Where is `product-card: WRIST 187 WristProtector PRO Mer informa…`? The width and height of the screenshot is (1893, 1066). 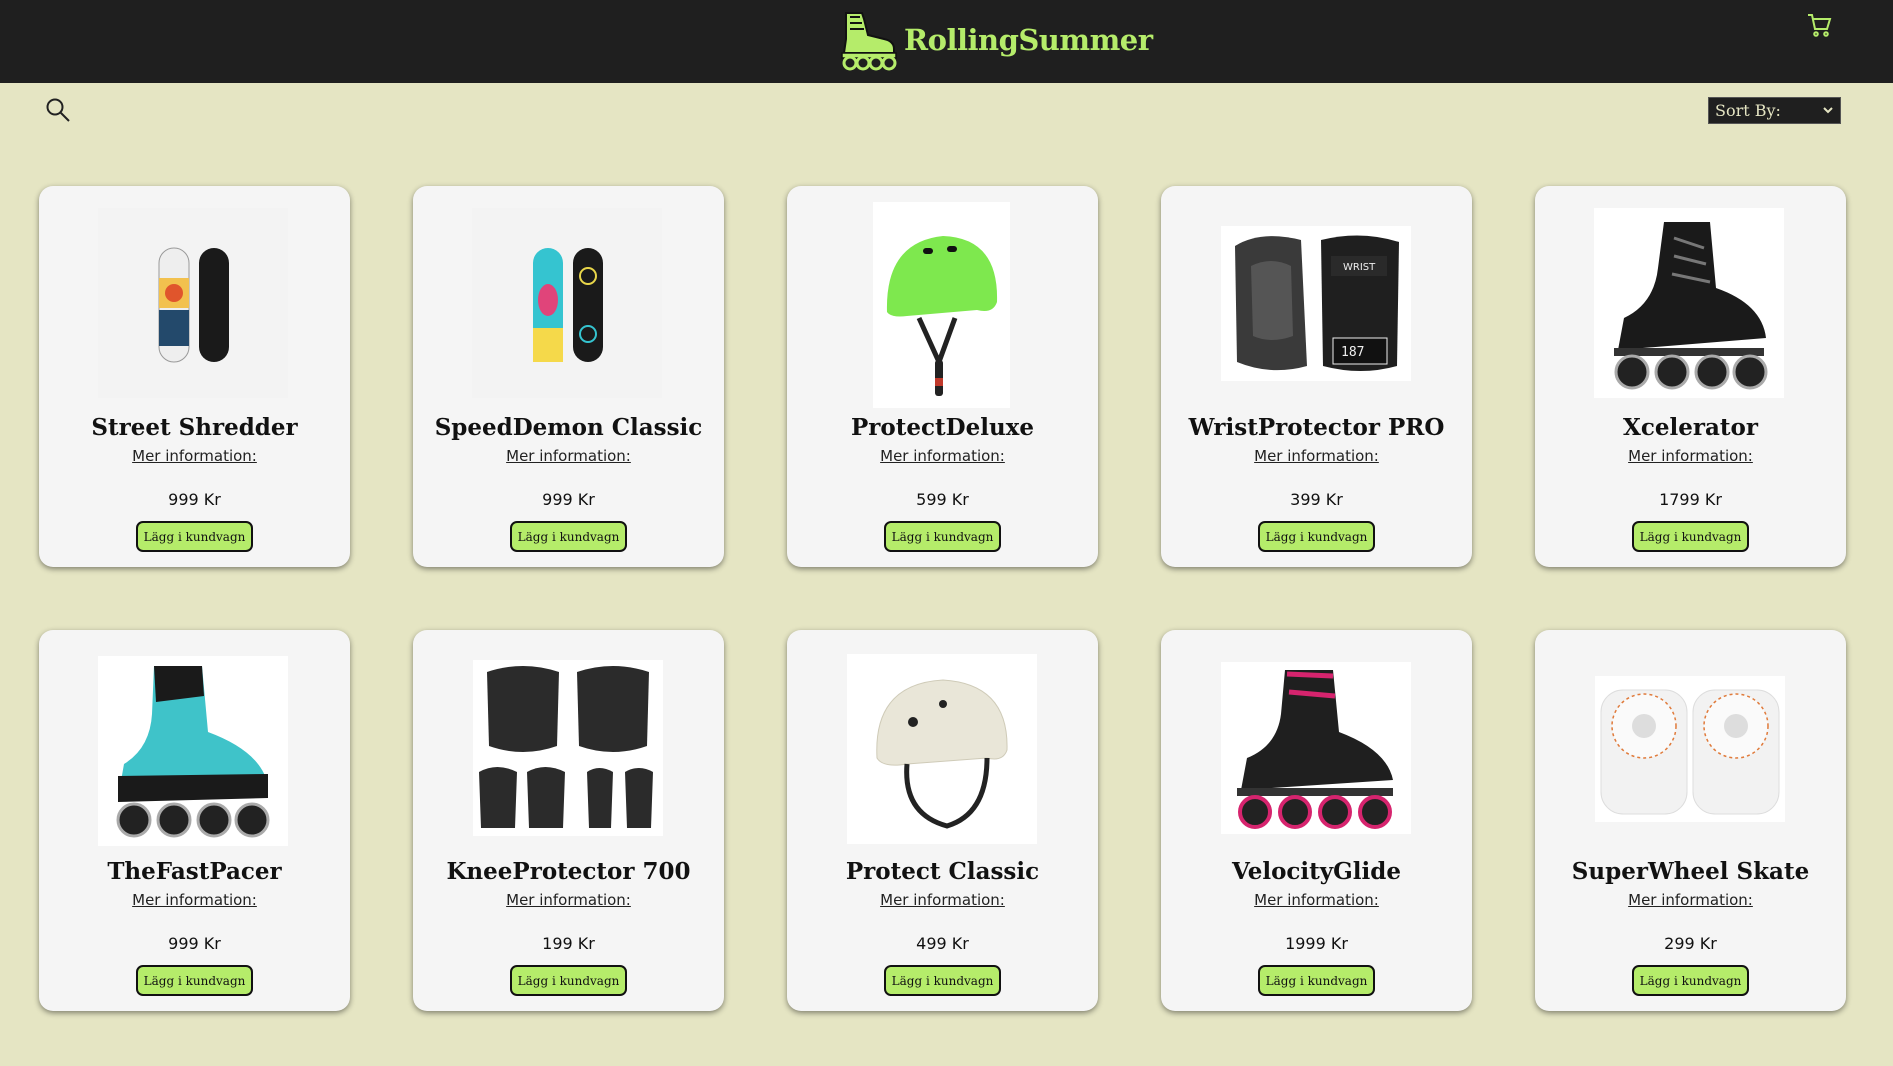
product-card: WRIST 187 WristProtector PRO Mer informa… is located at coordinates (1316, 376).